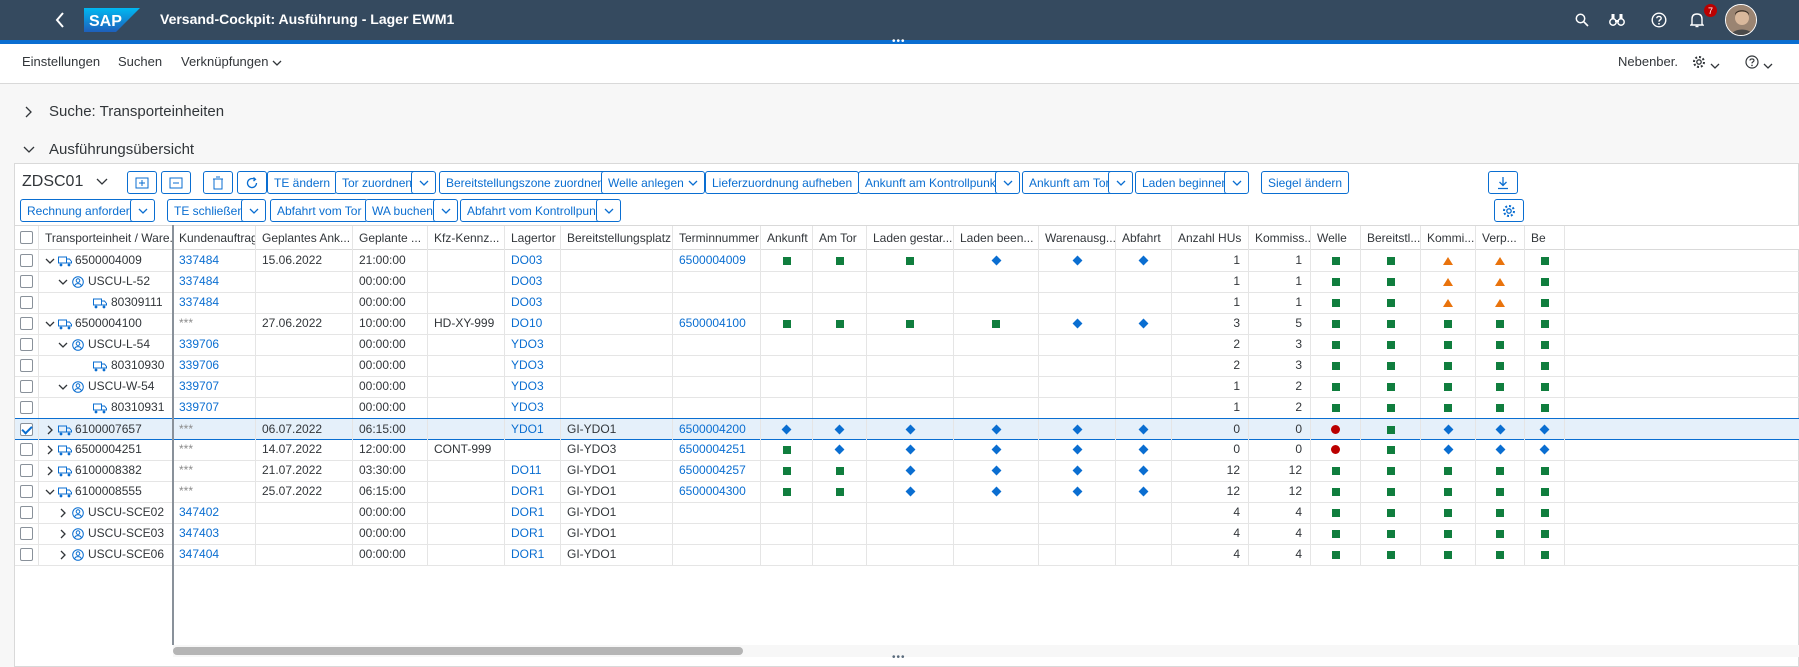  Describe the element at coordinates (140, 61) in the screenshot. I see `menu-suchen: Suchen` at that location.